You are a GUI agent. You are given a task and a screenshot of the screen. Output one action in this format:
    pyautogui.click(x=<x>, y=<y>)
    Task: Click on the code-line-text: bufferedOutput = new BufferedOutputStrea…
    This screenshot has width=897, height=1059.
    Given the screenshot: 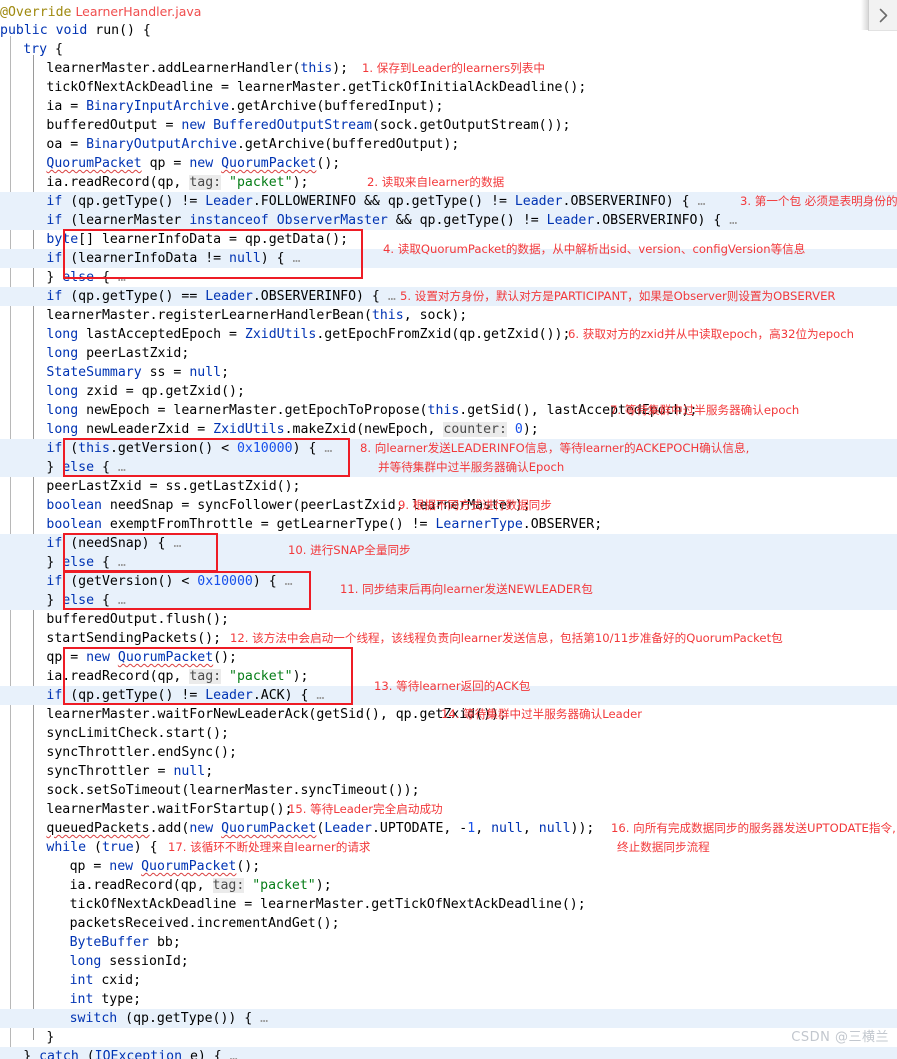 What is the action you would take?
    pyautogui.click(x=308, y=125)
    